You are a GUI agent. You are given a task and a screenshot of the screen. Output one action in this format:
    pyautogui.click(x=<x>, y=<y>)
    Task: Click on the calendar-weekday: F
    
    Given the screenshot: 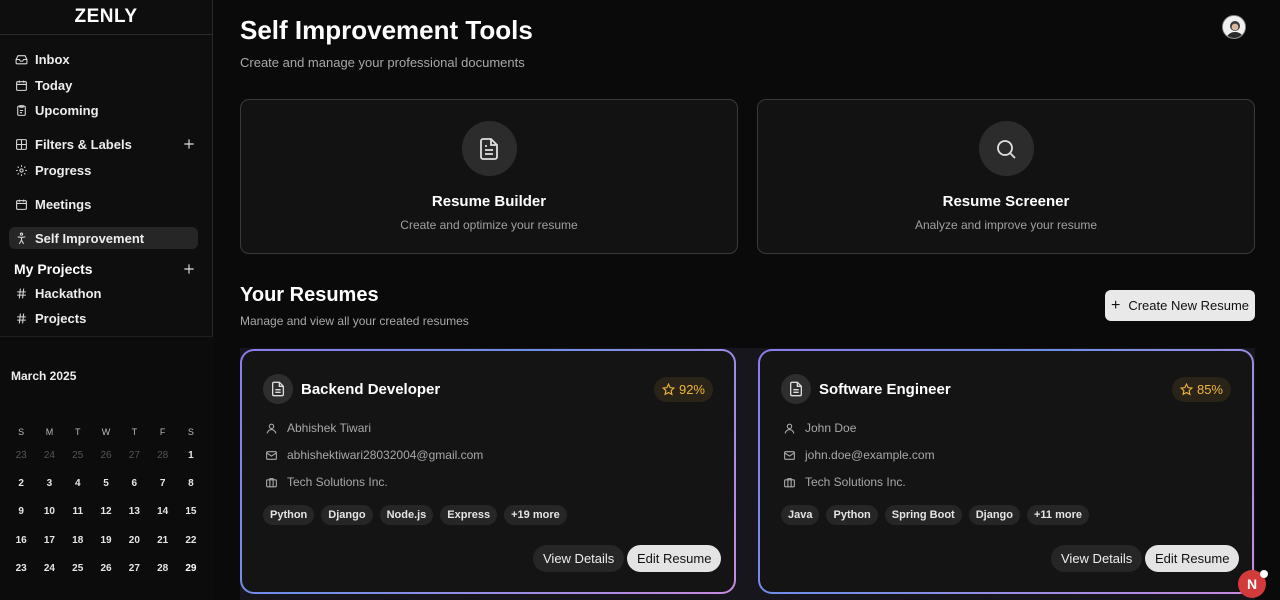 What is the action you would take?
    pyautogui.click(x=162, y=432)
    